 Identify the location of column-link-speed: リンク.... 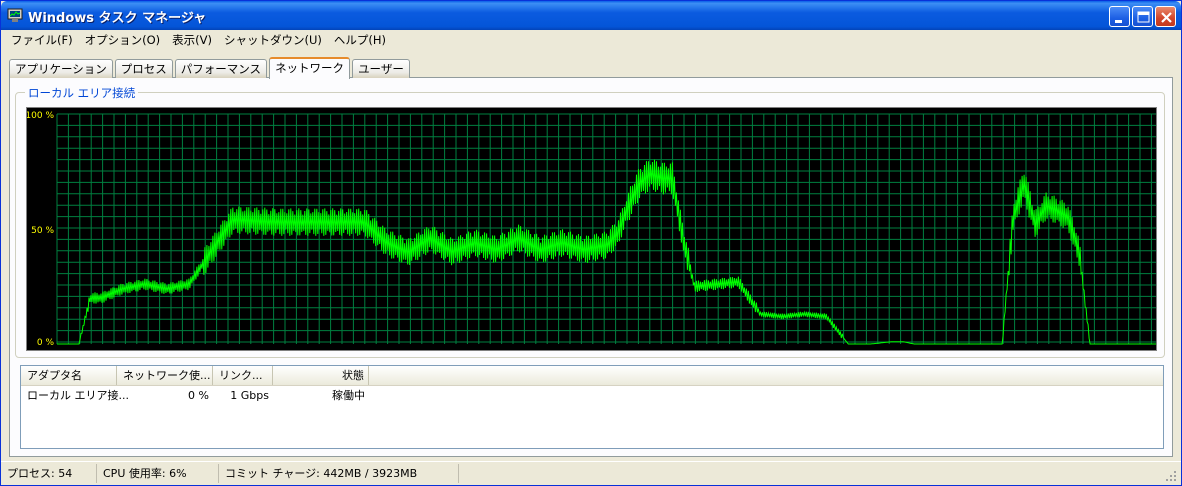
(243, 375).